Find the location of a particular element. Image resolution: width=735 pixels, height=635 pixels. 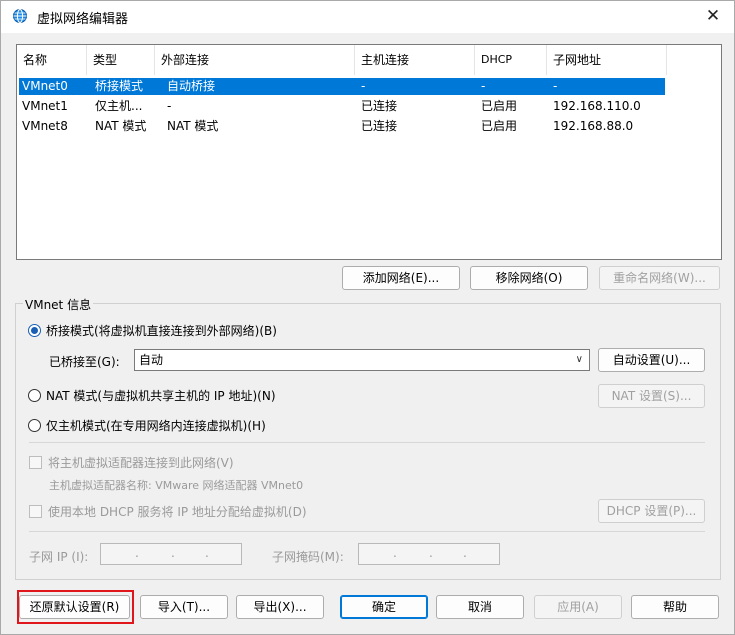

bridged-to-value: 自动 is located at coordinates (151, 360).